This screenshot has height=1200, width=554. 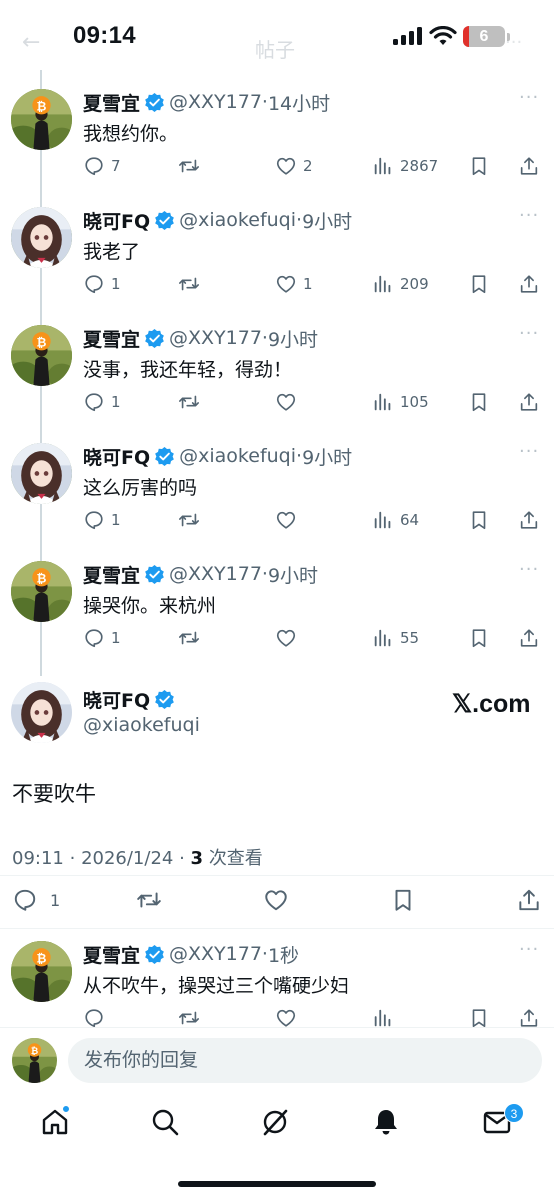 What do you see at coordinates (305, 1060) in the screenshot?
I see `reply-input: 发布你的回复` at bounding box center [305, 1060].